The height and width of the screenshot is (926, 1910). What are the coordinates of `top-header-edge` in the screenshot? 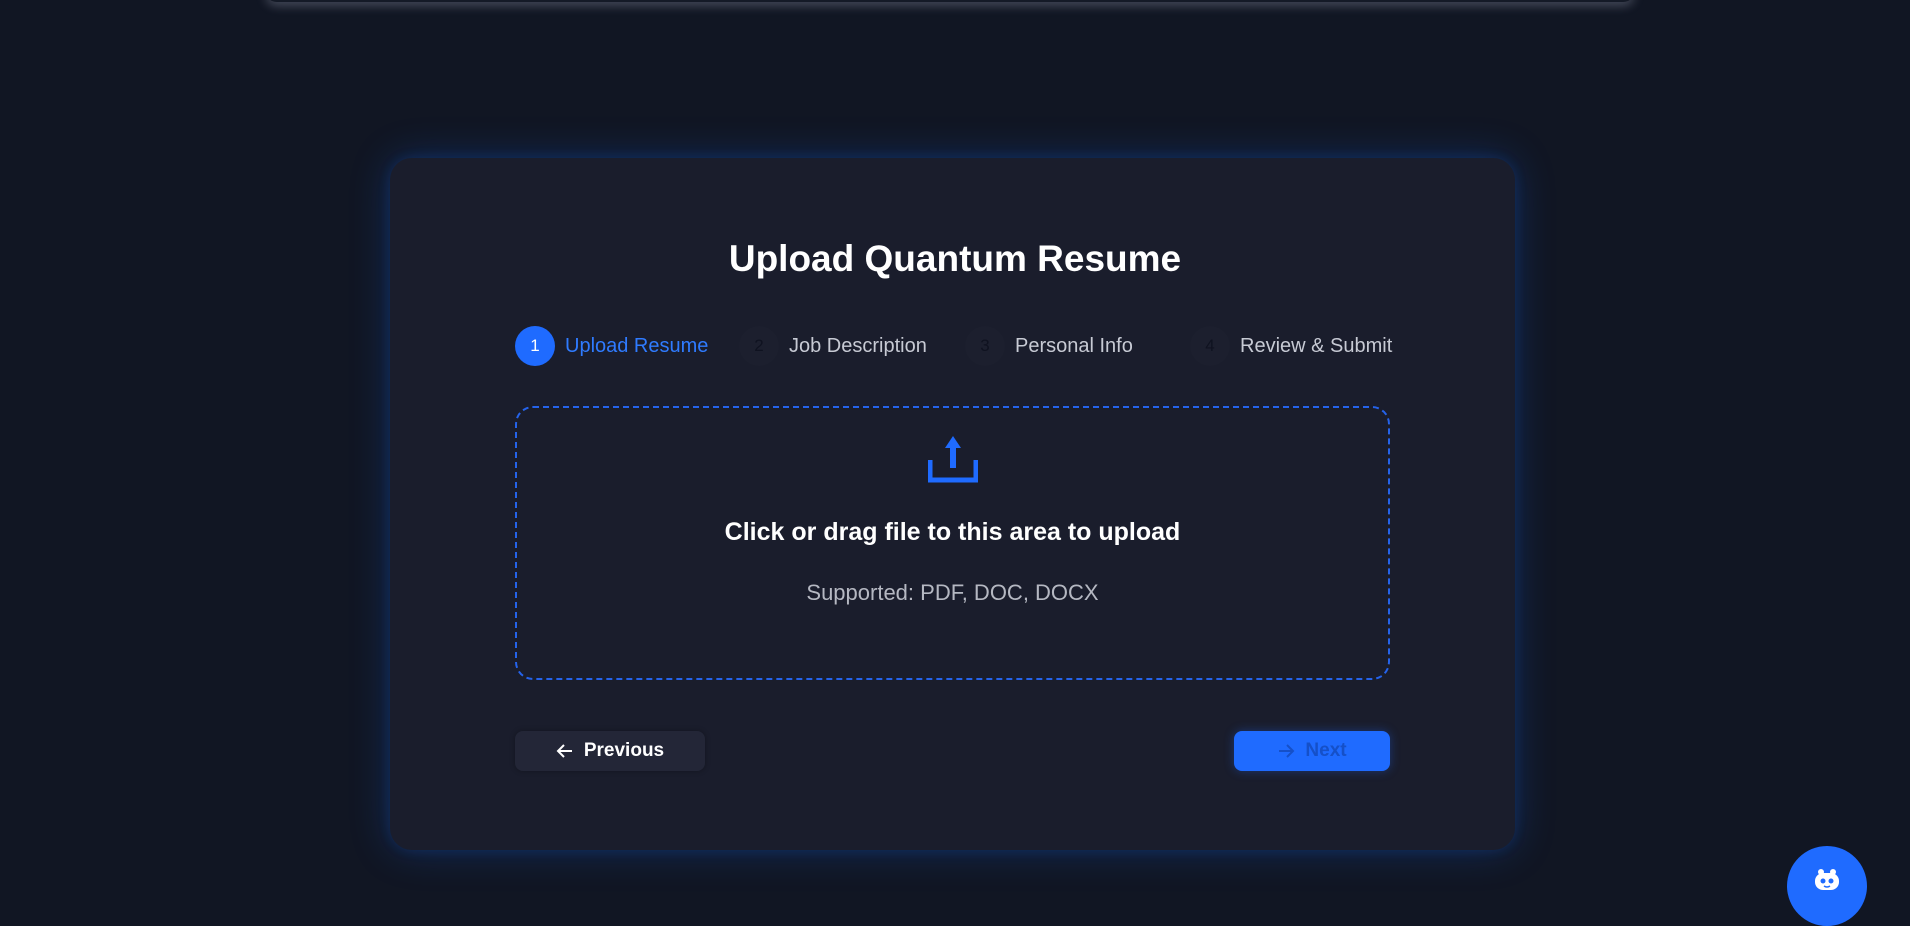 It's located at (950, 1).